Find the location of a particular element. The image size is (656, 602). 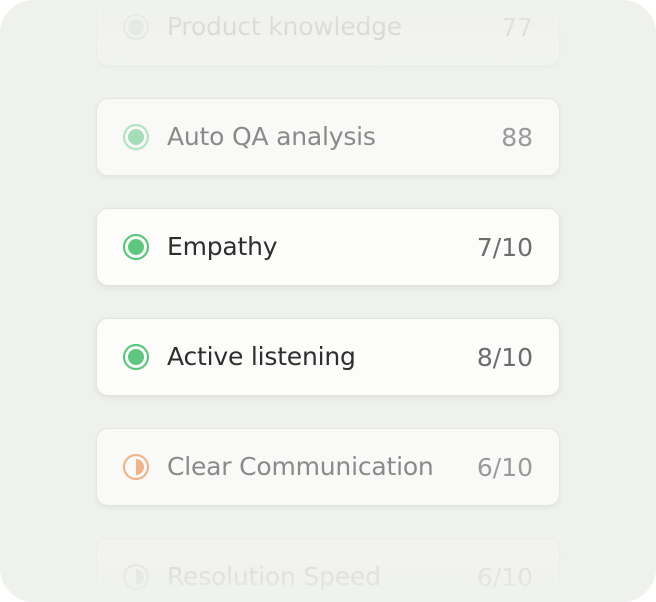

metric-label: Clear Communication is located at coordinates (300, 466).